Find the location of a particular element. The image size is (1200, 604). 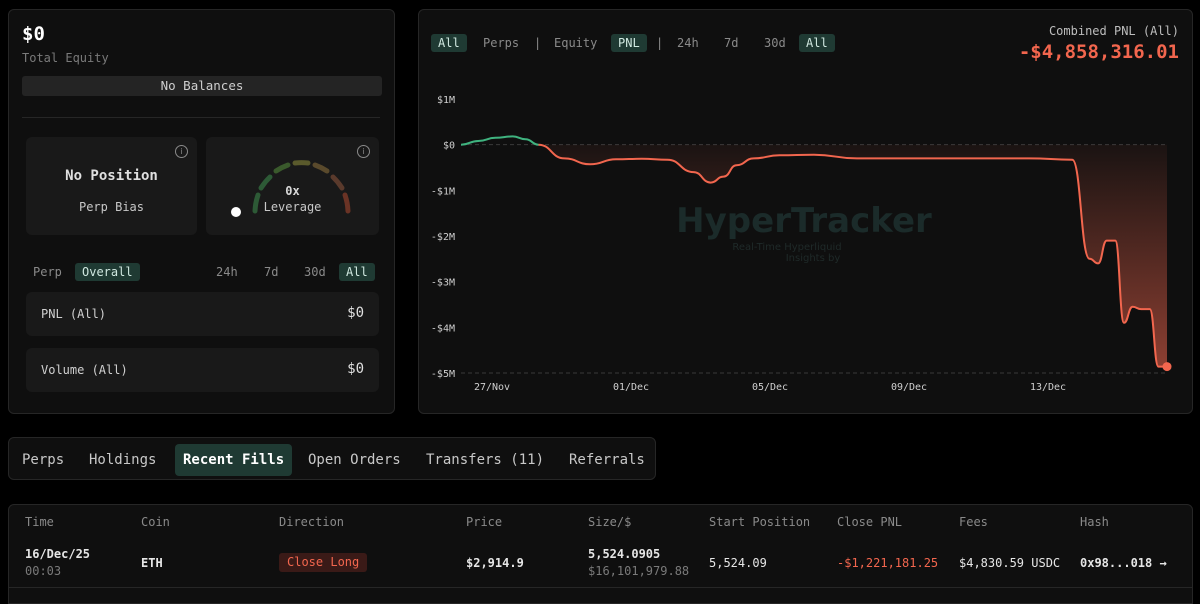

fill-size-usd: $16,101,979.88 is located at coordinates (638, 571).